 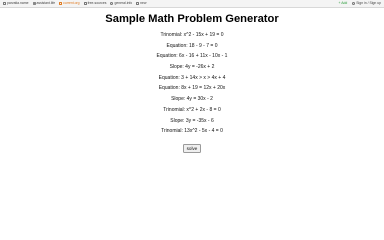 I want to click on sign-in-label: Sign in / Sign up, so click(x=368, y=2).